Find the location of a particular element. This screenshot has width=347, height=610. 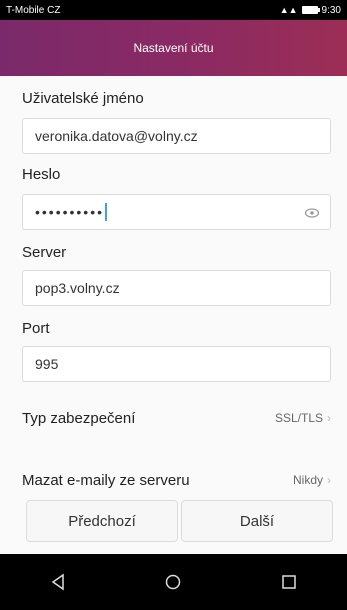

recents-icon is located at coordinates (289, 582).